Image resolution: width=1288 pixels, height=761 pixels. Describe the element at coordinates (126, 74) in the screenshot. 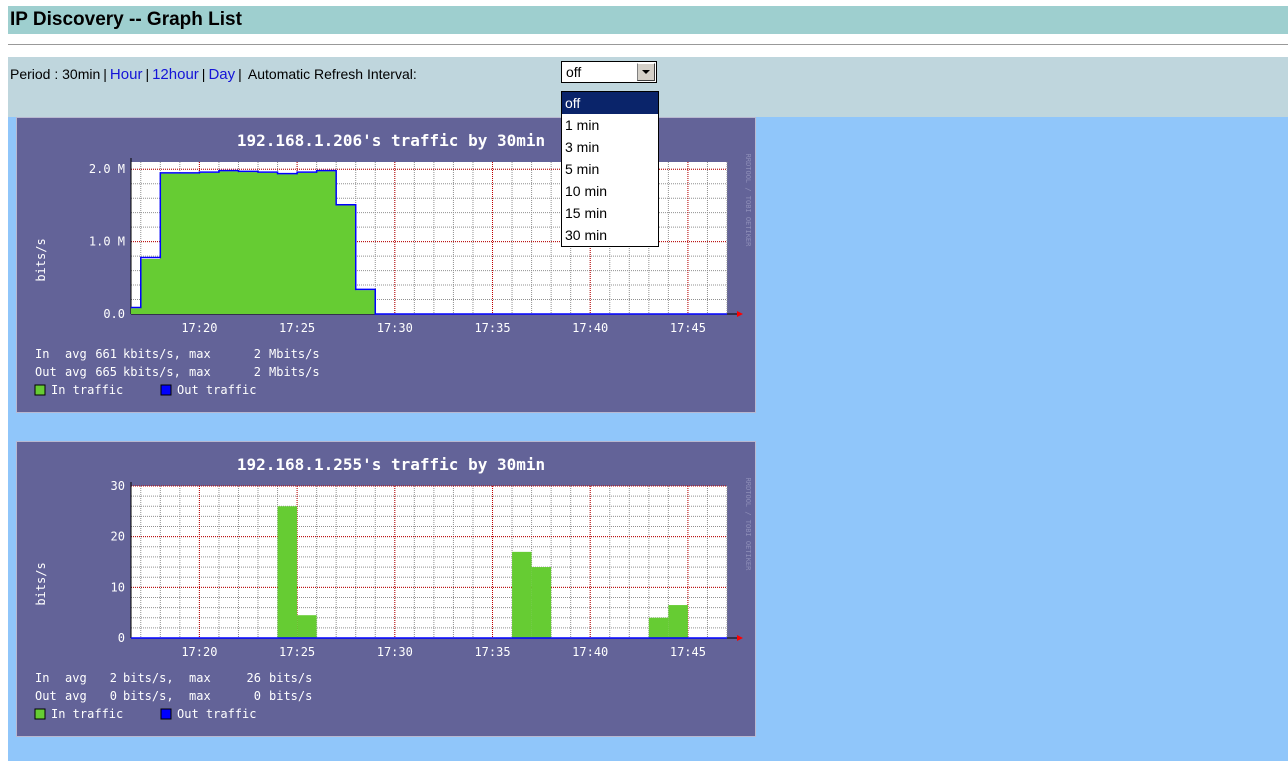

I see `period-link-hour: Hour` at that location.